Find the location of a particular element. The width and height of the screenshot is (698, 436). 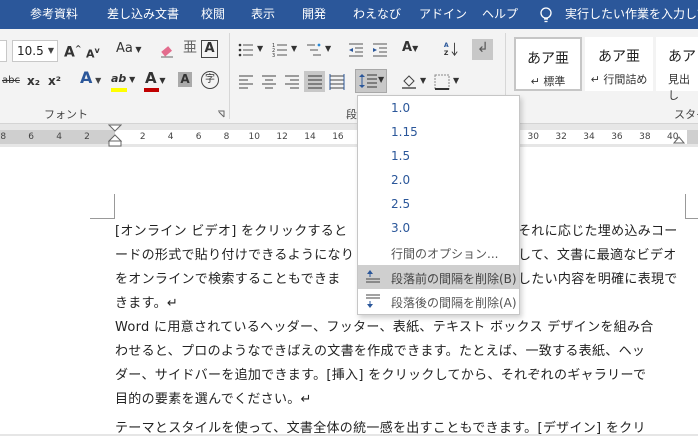

doc-line: 目的の要素を選んでください。↵ is located at coordinates (213, 399).